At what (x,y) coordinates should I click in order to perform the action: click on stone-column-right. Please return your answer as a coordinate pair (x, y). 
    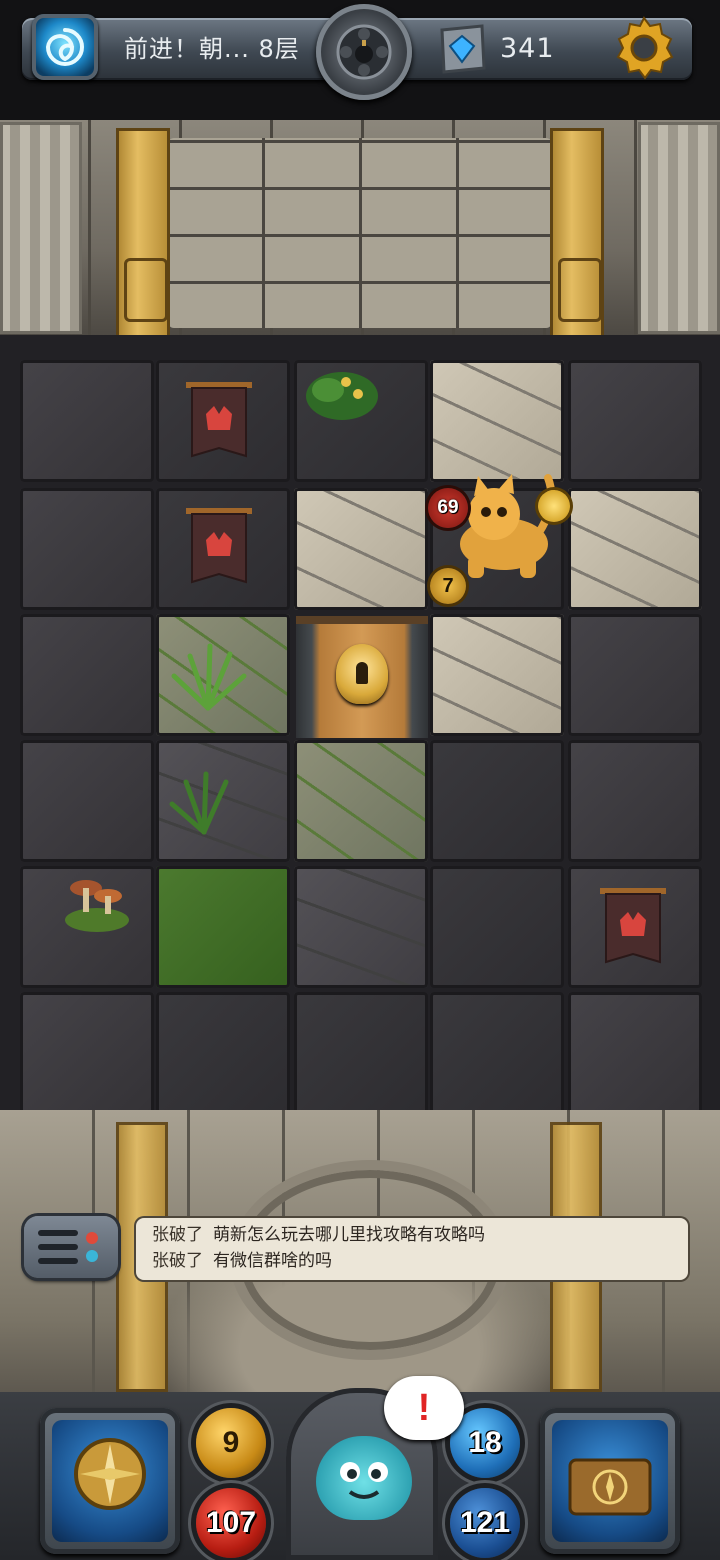
    Looking at the image, I should click on (679, 228).